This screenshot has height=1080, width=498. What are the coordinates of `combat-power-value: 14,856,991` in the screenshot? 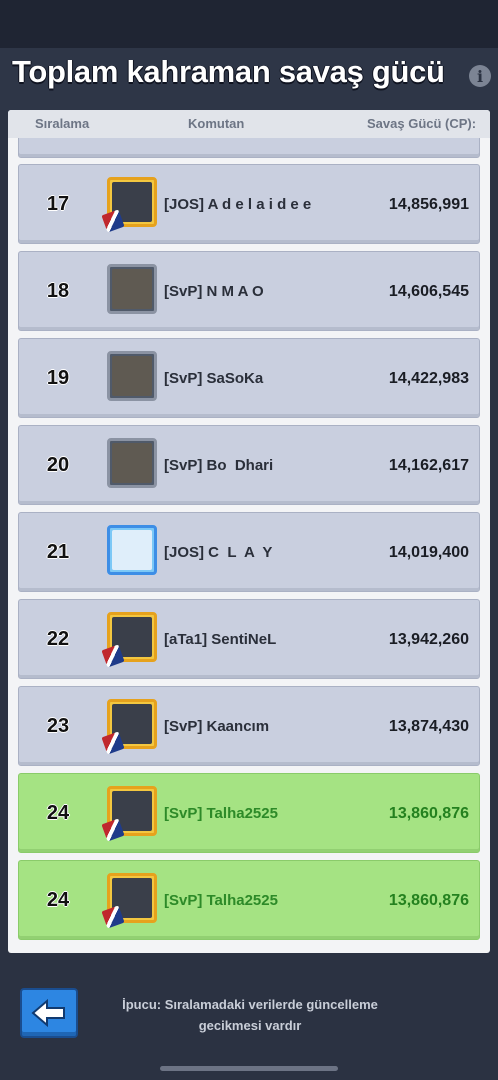 It's located at (428, 204).